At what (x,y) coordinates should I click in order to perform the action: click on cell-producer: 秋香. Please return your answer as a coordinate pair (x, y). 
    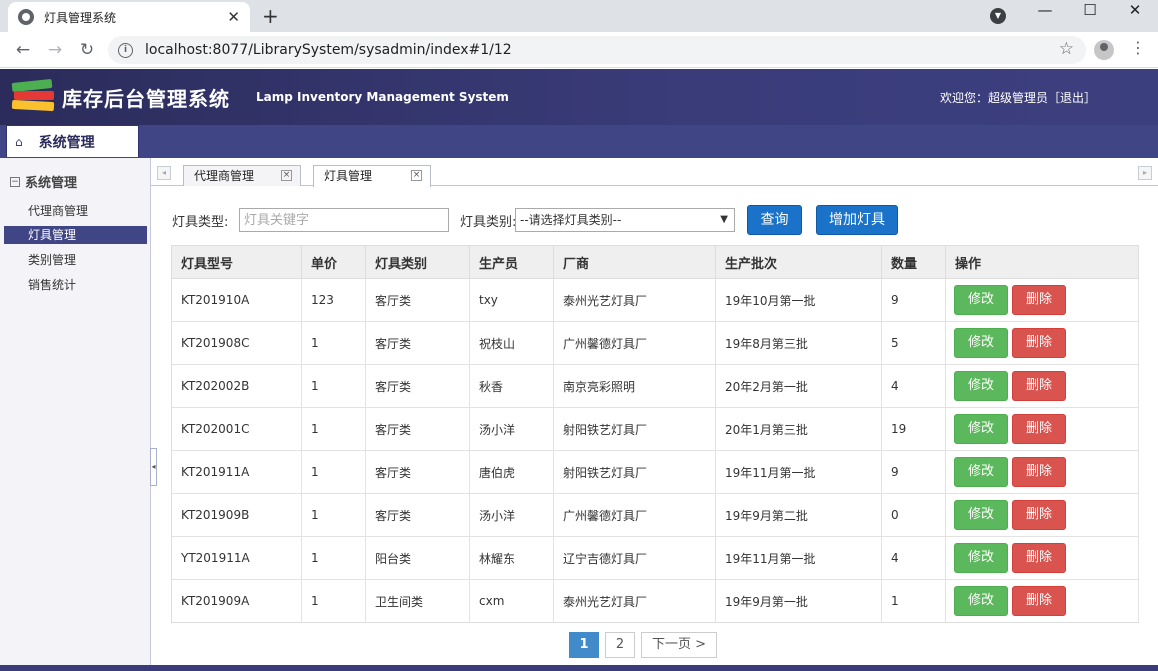
    Looking at the image, I should click on (511, 386).